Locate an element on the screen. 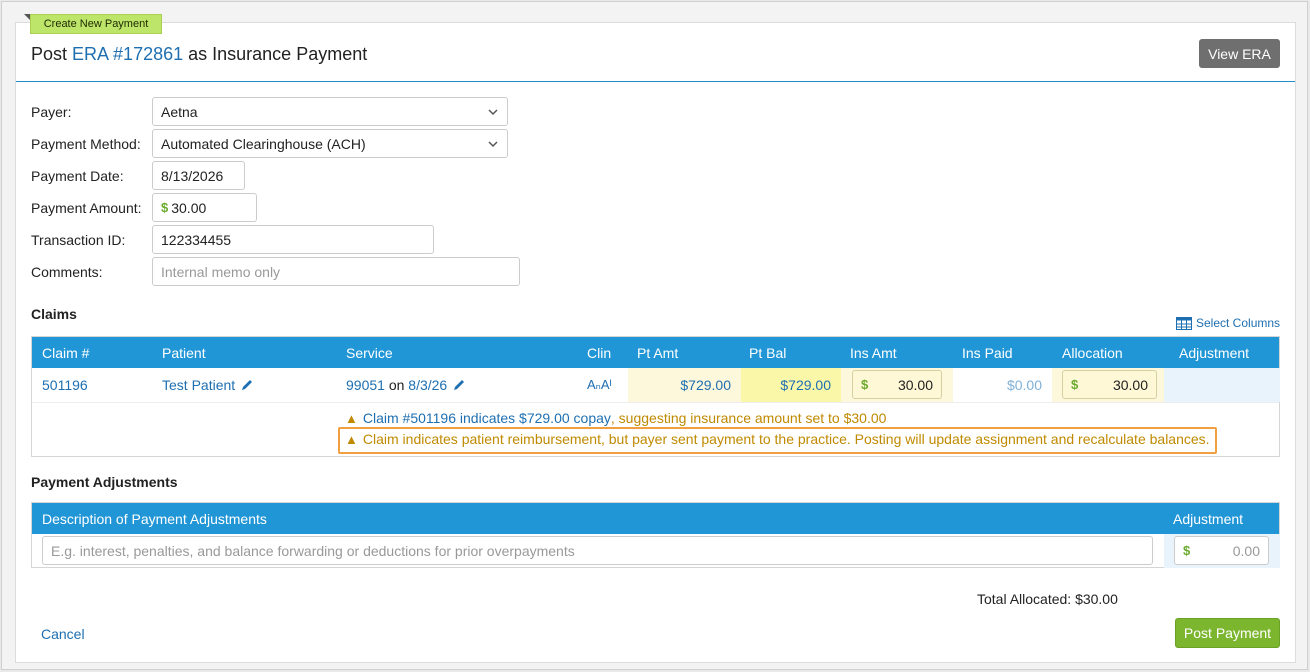 The height and width of the screenshot is (672, 1310). title-divider is located at coordinates (655, 81).